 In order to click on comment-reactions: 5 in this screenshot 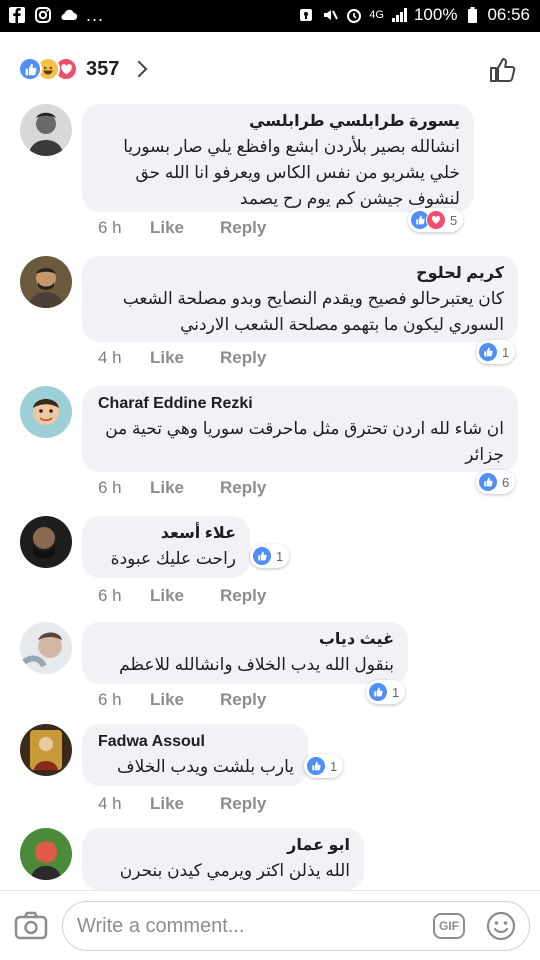, I will do `click(436, 220)`.